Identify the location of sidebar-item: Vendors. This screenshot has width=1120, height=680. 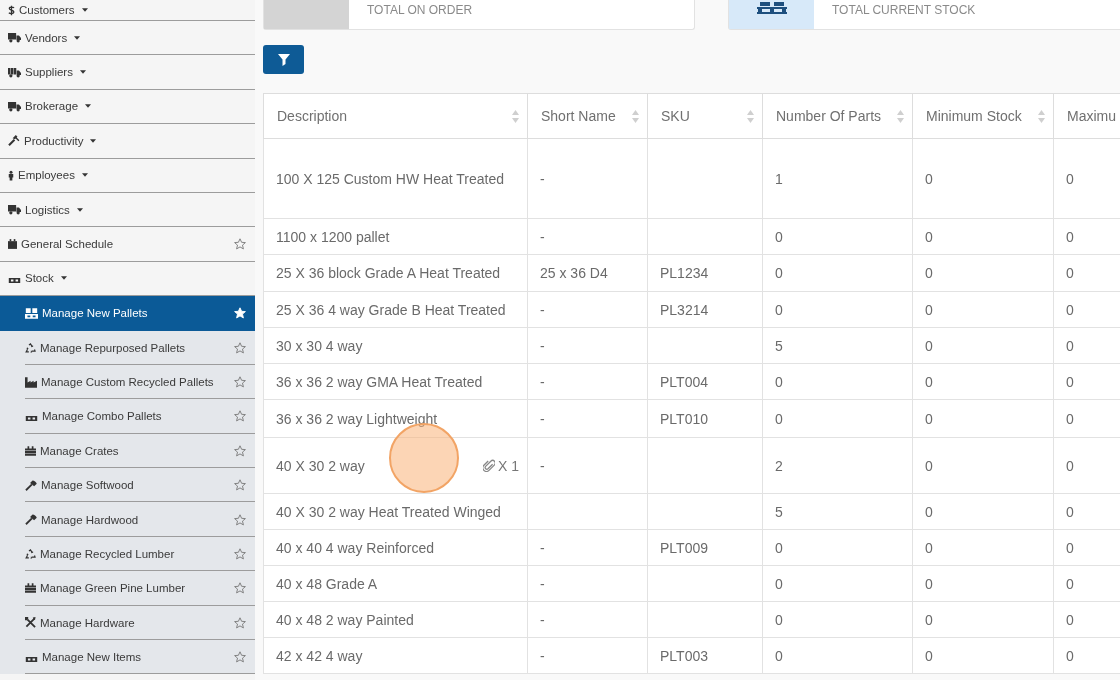
(127, 38).